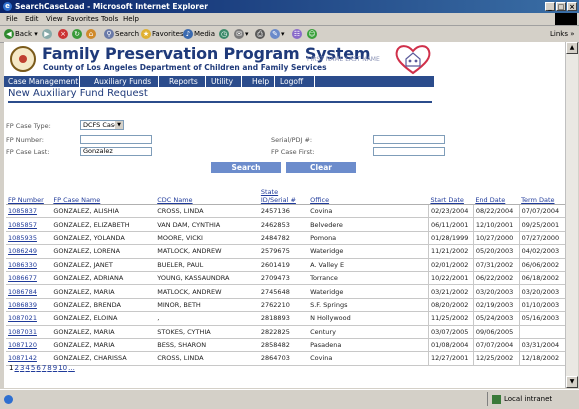  I want to click on intranet-icon, so click(496, 399).